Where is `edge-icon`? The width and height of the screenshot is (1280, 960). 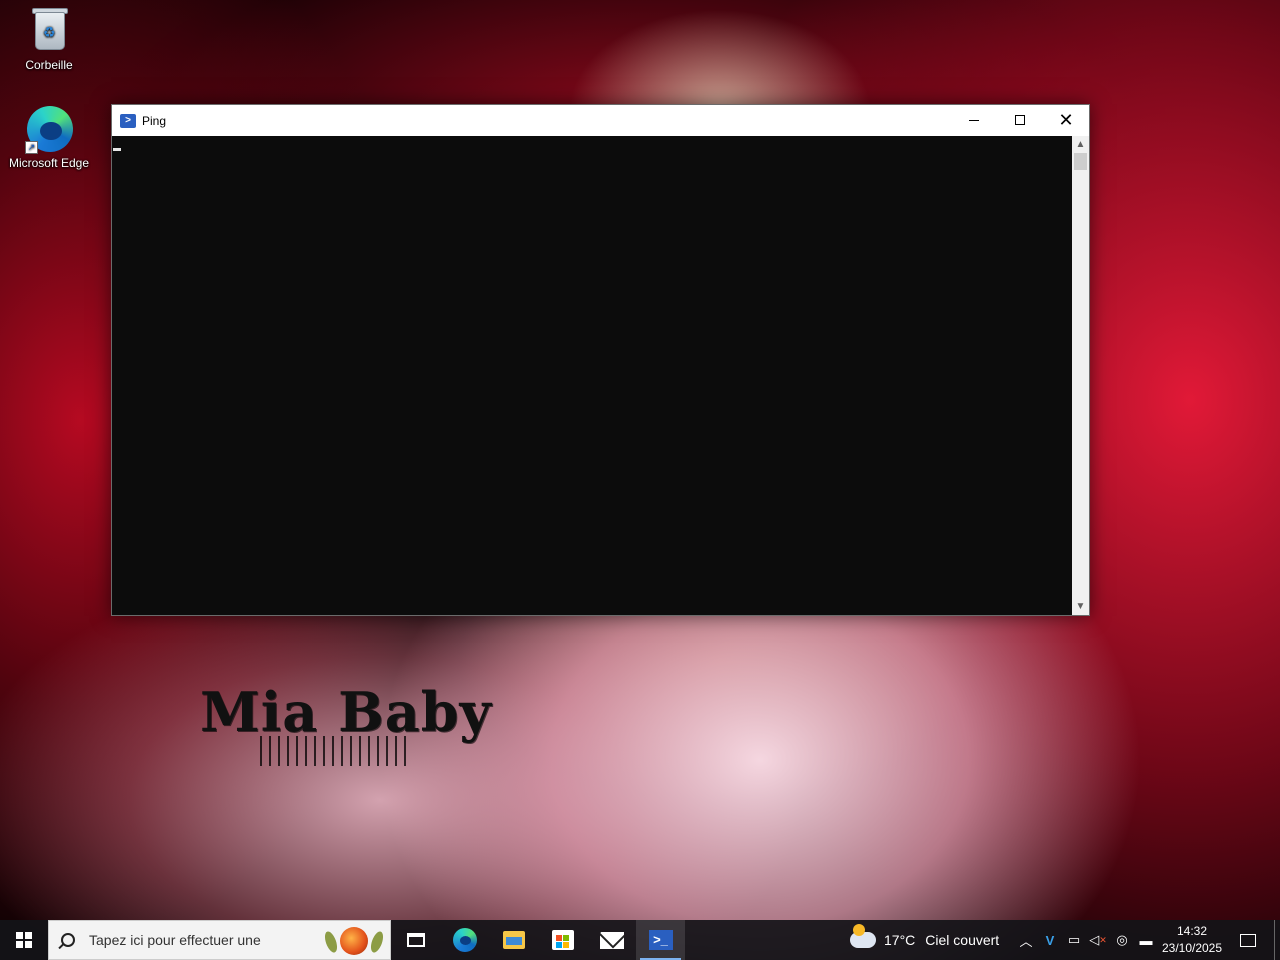 edge-icon is located at coordinates (464, 940).